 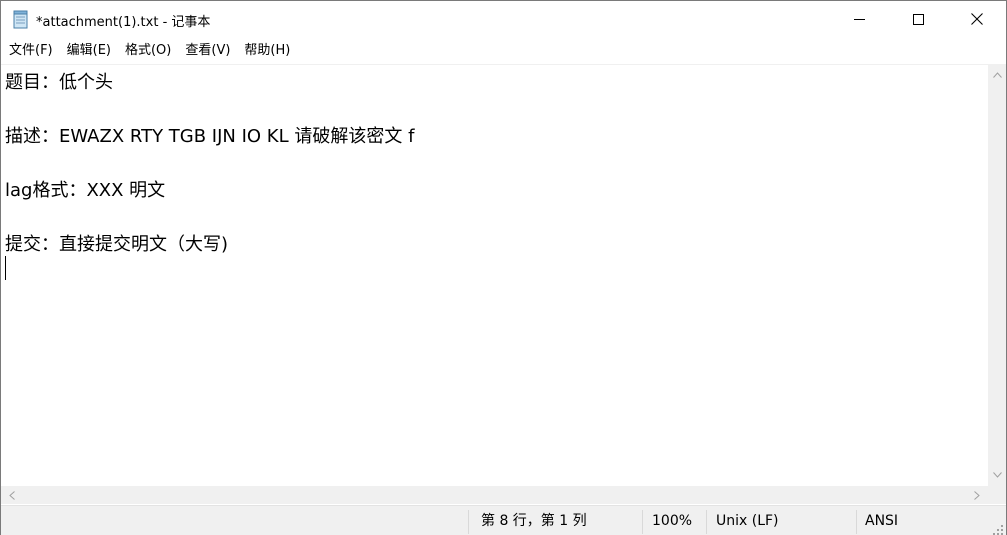 I want to click on scroll-left-icon, so click(x=12, y=495).